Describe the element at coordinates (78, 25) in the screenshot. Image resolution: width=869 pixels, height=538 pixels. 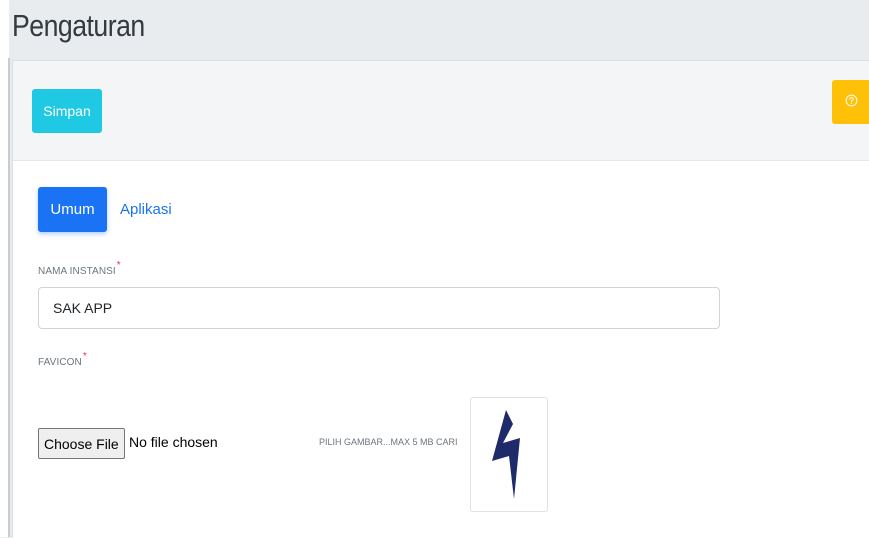
I see `page-title: Pengaturan` at that location.